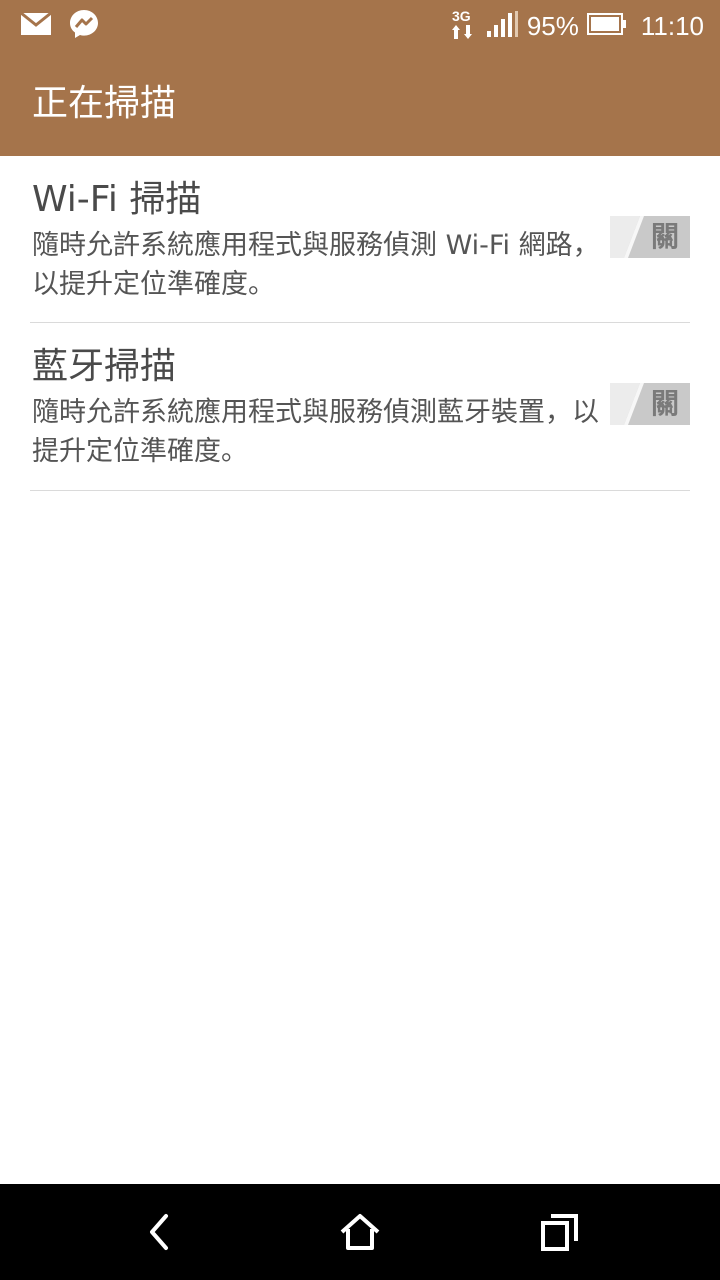  What do you see at coordinates (104, 366) in the screenshot?
I see `setting-title: 藍牙掃描` at bounding box center [104, 366].